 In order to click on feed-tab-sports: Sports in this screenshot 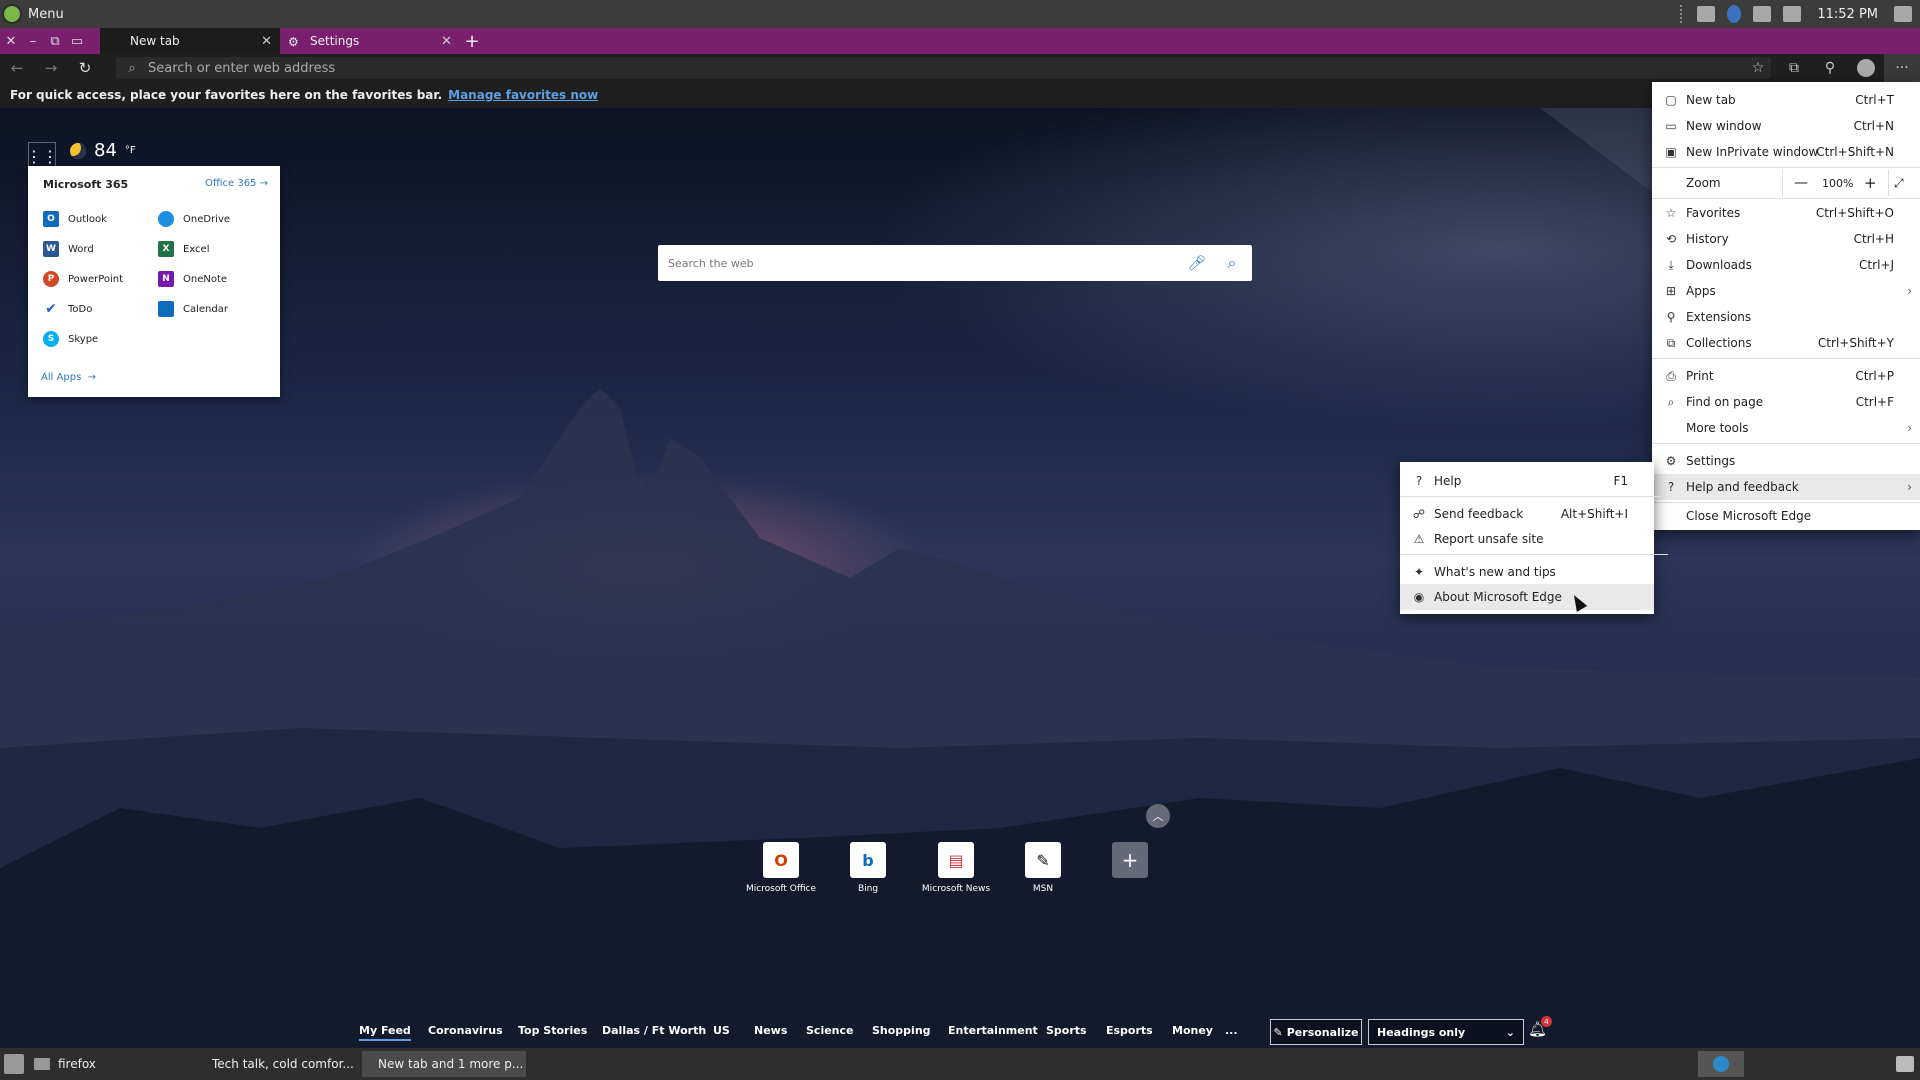, I will do `click(1066, 1030)`.